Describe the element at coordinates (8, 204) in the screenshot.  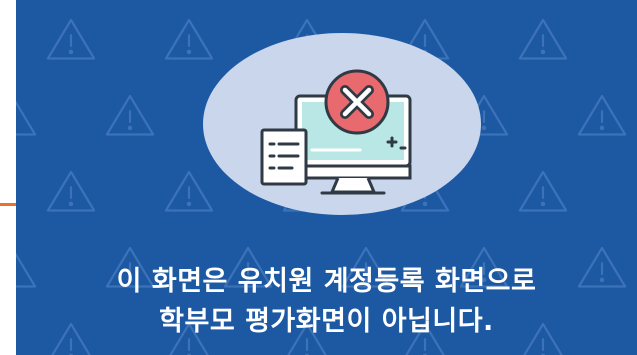
I see `accent-divider` at that location.